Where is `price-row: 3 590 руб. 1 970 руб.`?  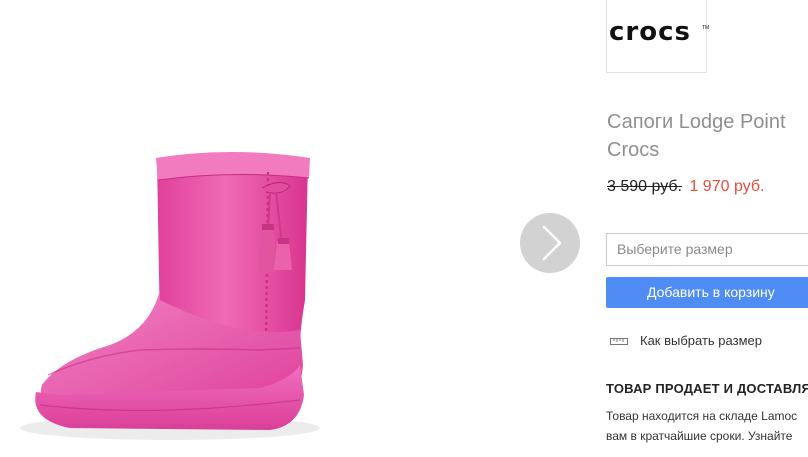
price-row: 3 590 руб. 1 970 руб. is located at coordinates (685, 187).